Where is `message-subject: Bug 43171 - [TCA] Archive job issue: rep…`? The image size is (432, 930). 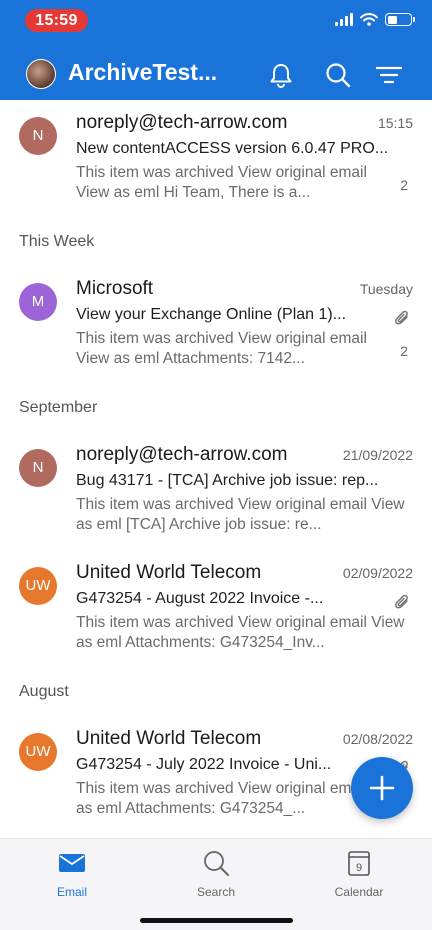
message-subject: Bug 43171 - [TCA] Archive job issue: rep… is located at coordinates (227, 480).